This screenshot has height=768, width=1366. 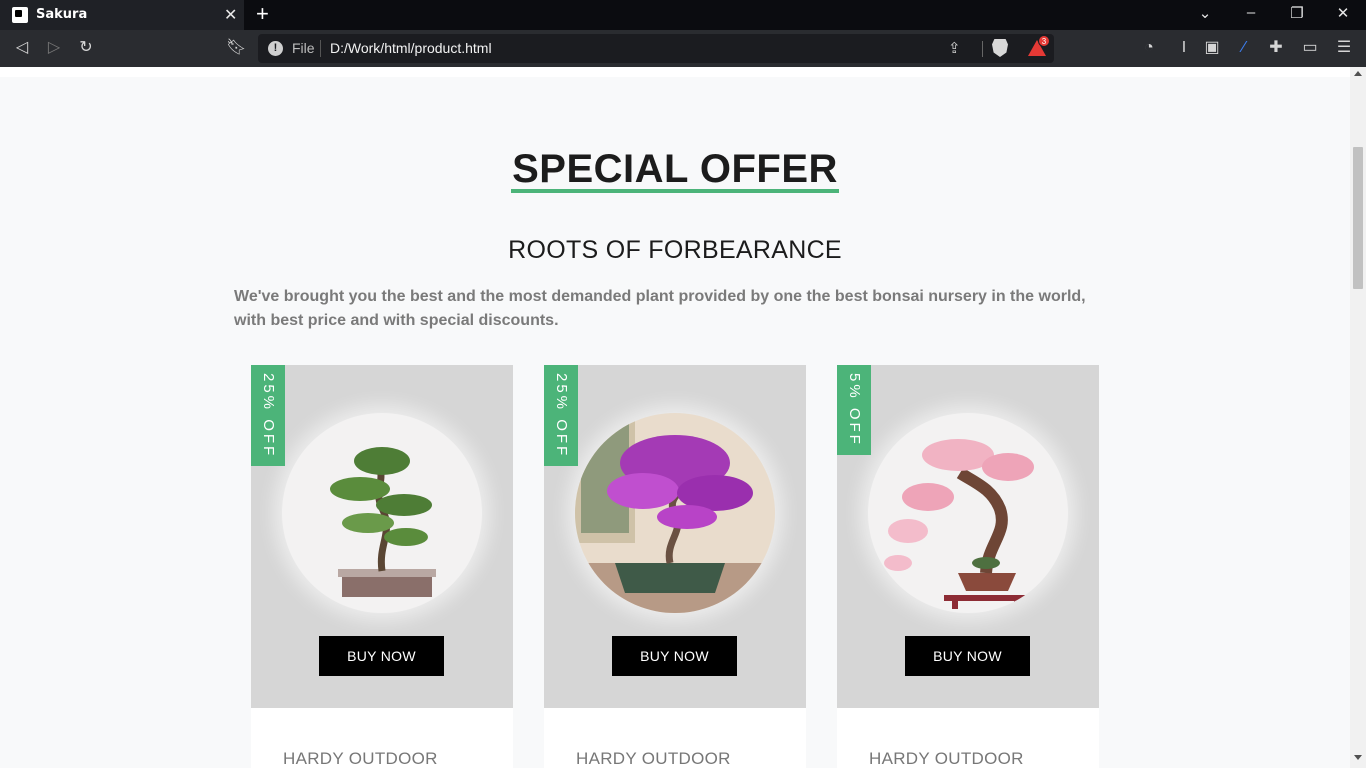 I want to click on forward-icon: ▷, so click(x=54, y=48).